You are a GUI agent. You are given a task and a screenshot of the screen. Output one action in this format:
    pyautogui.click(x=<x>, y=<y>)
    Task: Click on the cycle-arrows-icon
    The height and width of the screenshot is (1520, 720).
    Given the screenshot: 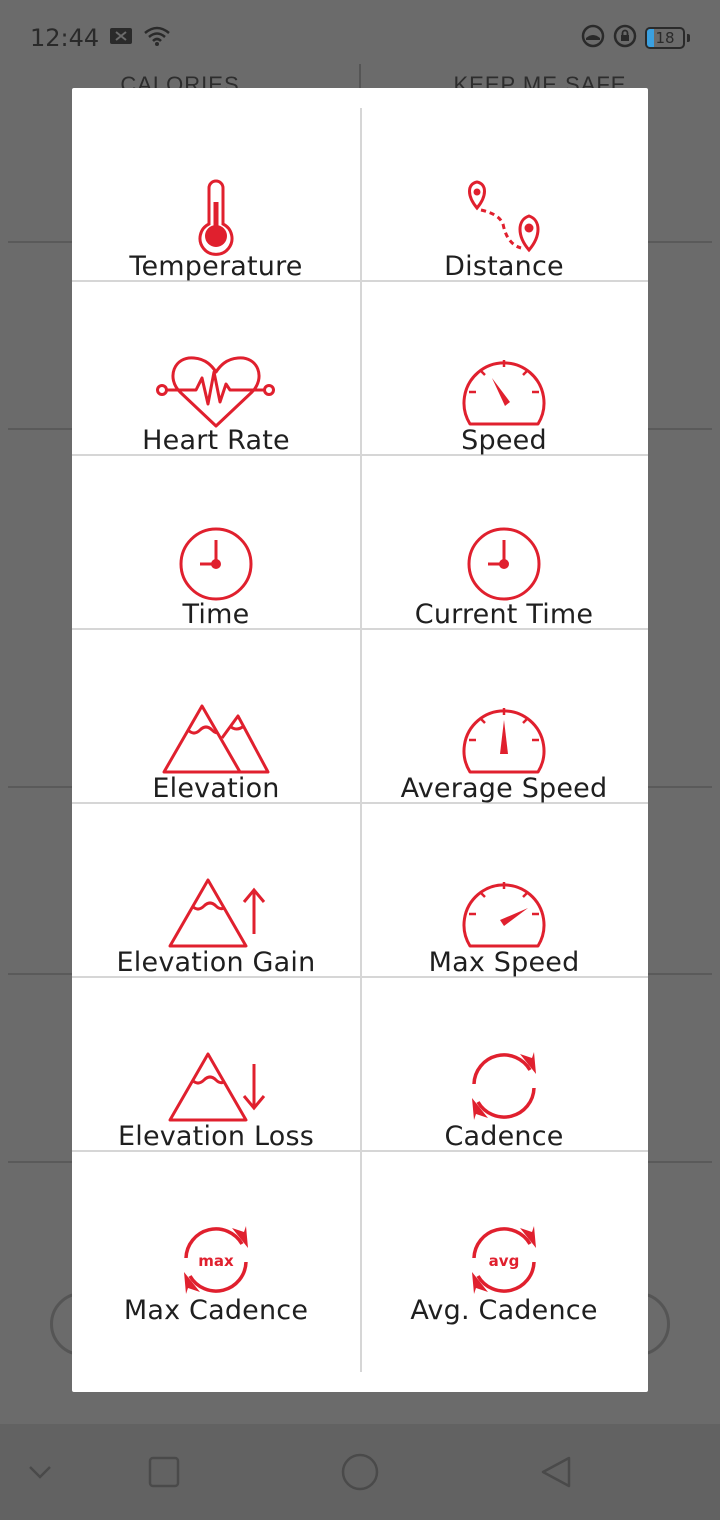 What is the action you would take?
    pyautogui.click(x=504, y=1069)
    